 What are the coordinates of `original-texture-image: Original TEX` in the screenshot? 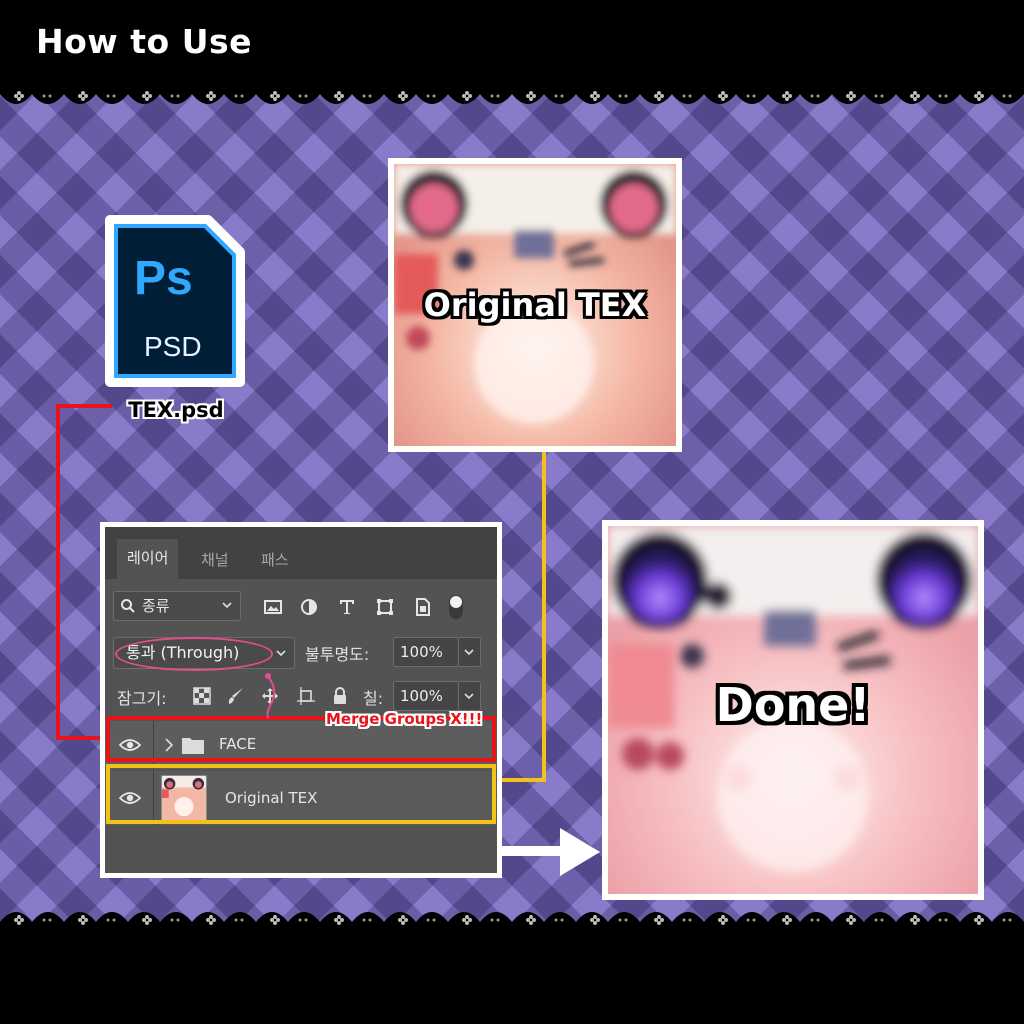 It's located at (535, 305).